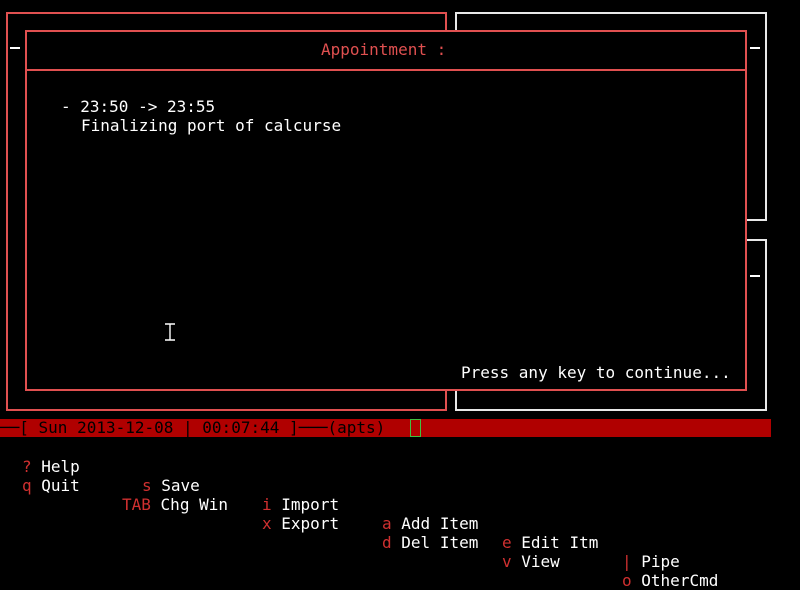  What do you see at coordinates (755, 276) in the screenshot?
I see `todo-title-mark` at bounding box center [755, 276].